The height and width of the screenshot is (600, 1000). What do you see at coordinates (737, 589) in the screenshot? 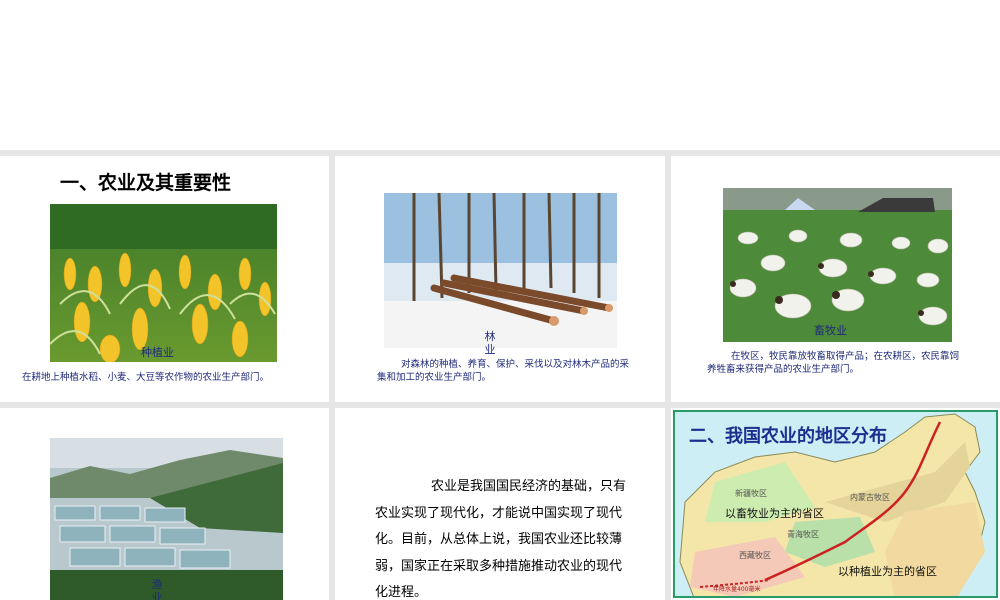
I see `rain-line-label: 年降水量400毫米` at bounding box center [737, 589].